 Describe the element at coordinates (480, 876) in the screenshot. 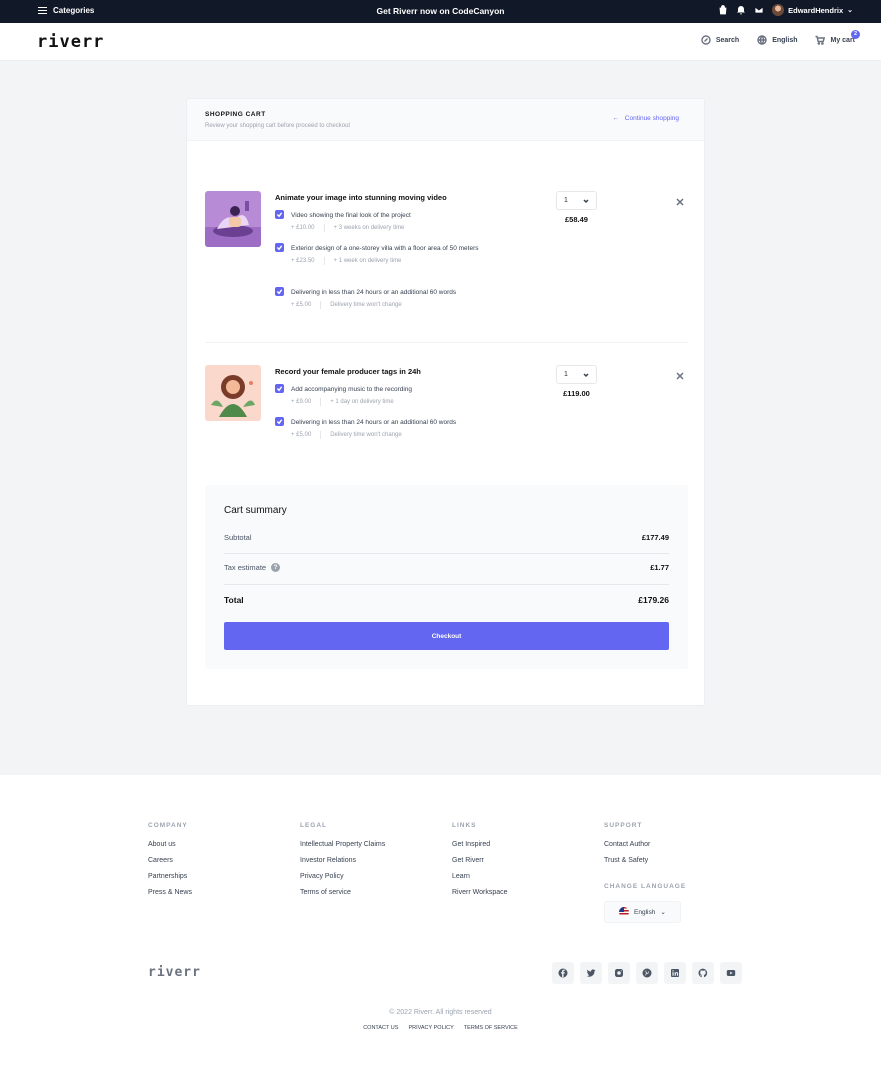

I see `footer-link: Learn` at that location.